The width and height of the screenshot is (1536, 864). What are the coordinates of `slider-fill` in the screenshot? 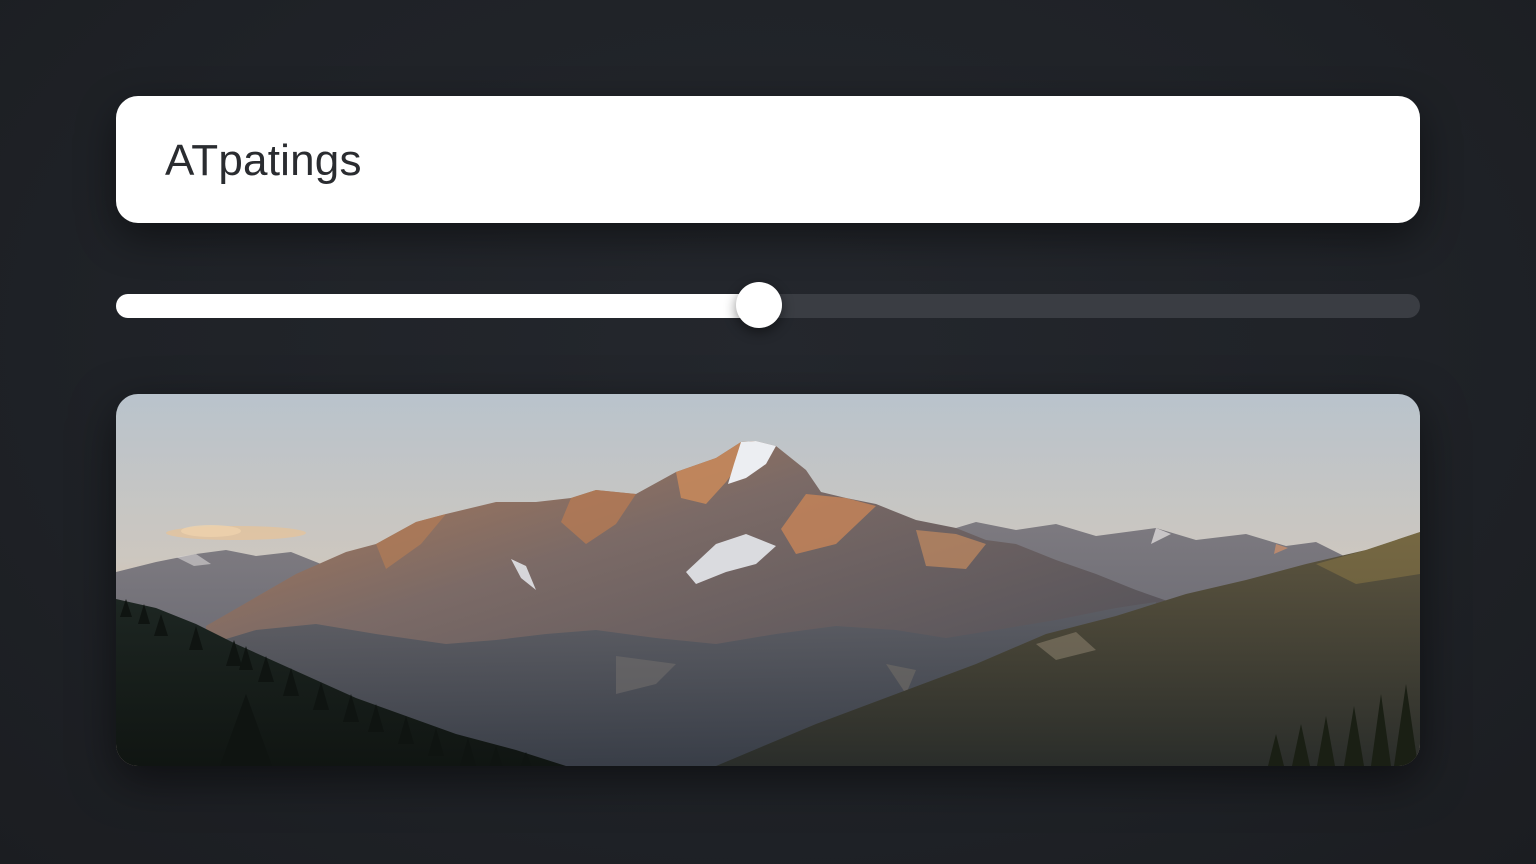 It's located at (437, 306).